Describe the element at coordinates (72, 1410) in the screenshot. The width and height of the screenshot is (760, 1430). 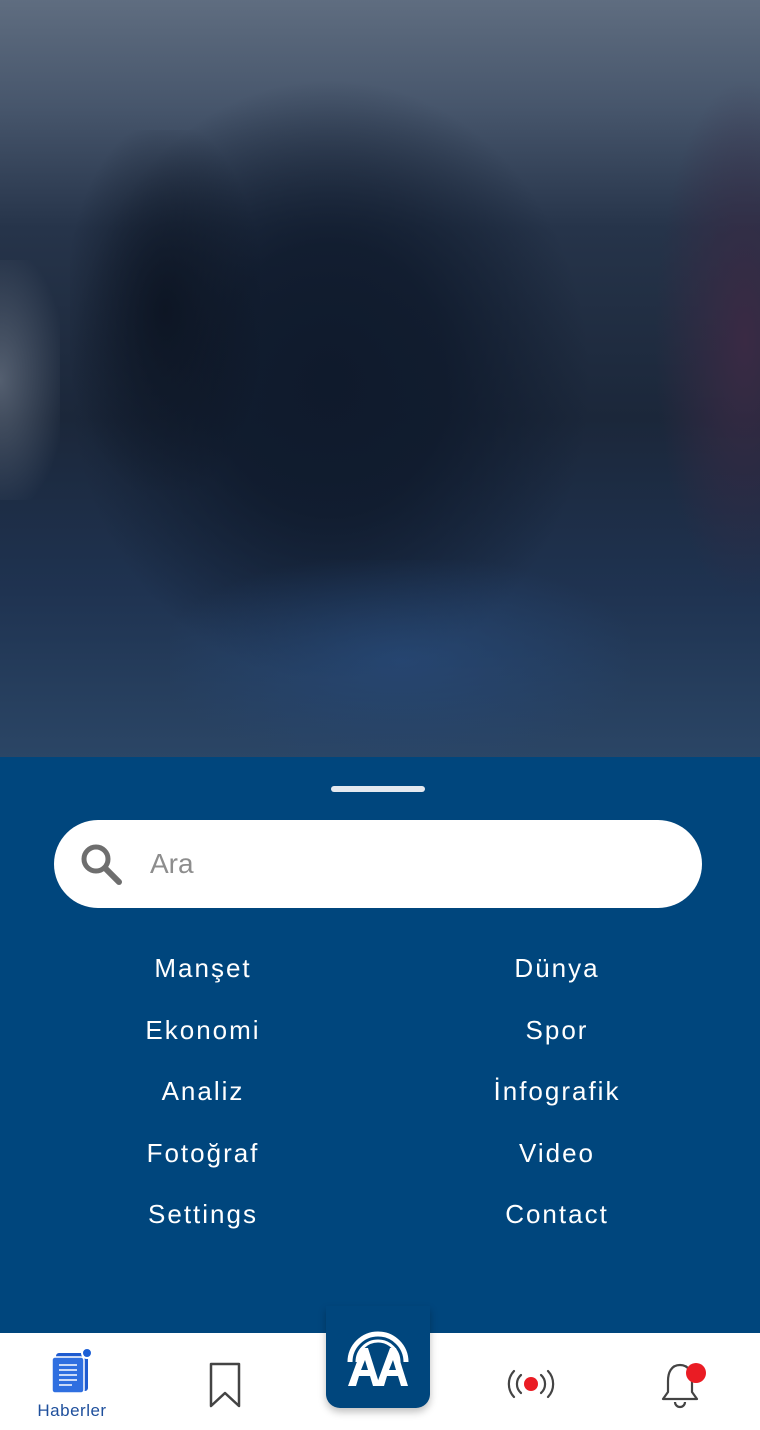
I see `tab-news-label: Haberler` at that location.